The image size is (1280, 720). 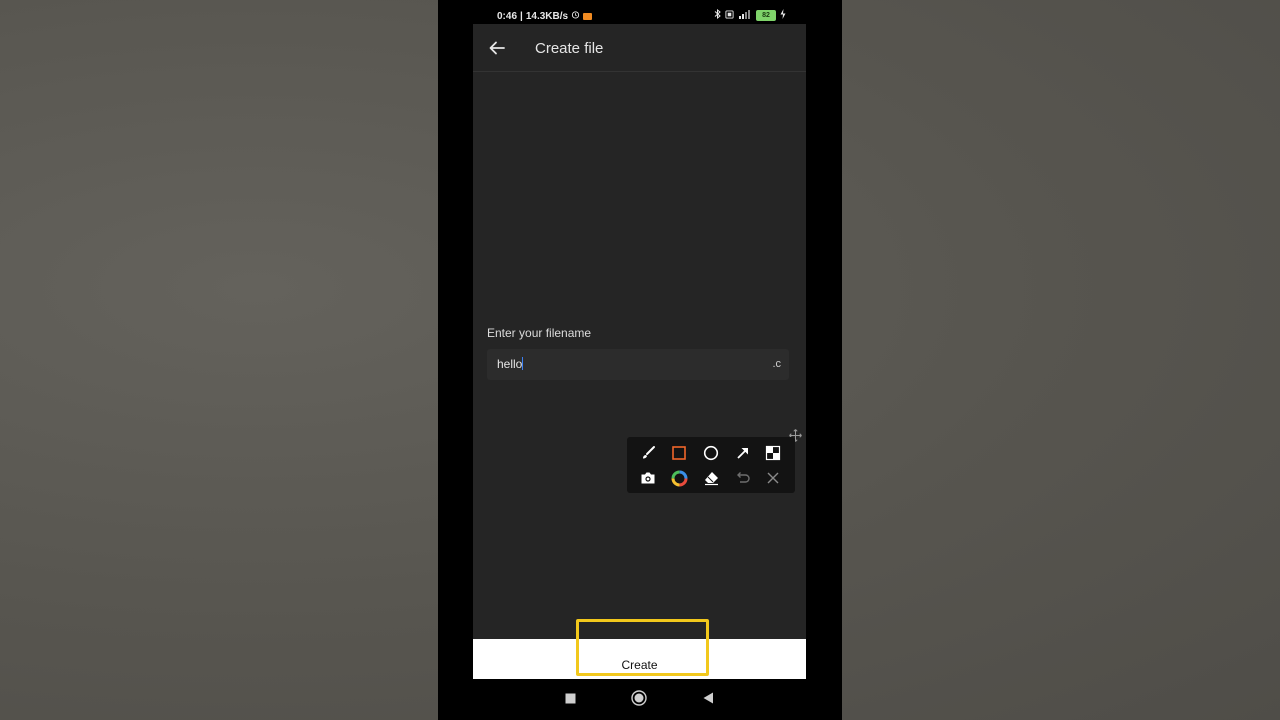 I want to click on create-button: Create, so click(x=639, y=659).